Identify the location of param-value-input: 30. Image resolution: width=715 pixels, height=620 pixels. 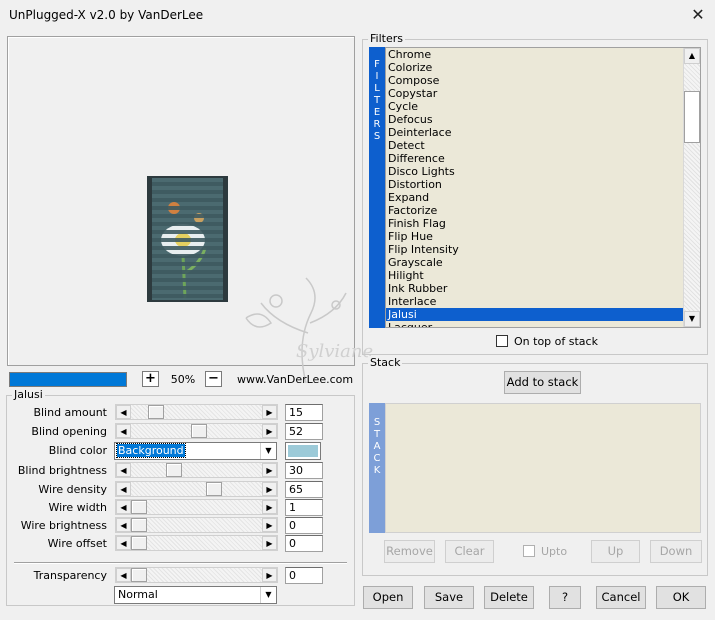
(304, 470).